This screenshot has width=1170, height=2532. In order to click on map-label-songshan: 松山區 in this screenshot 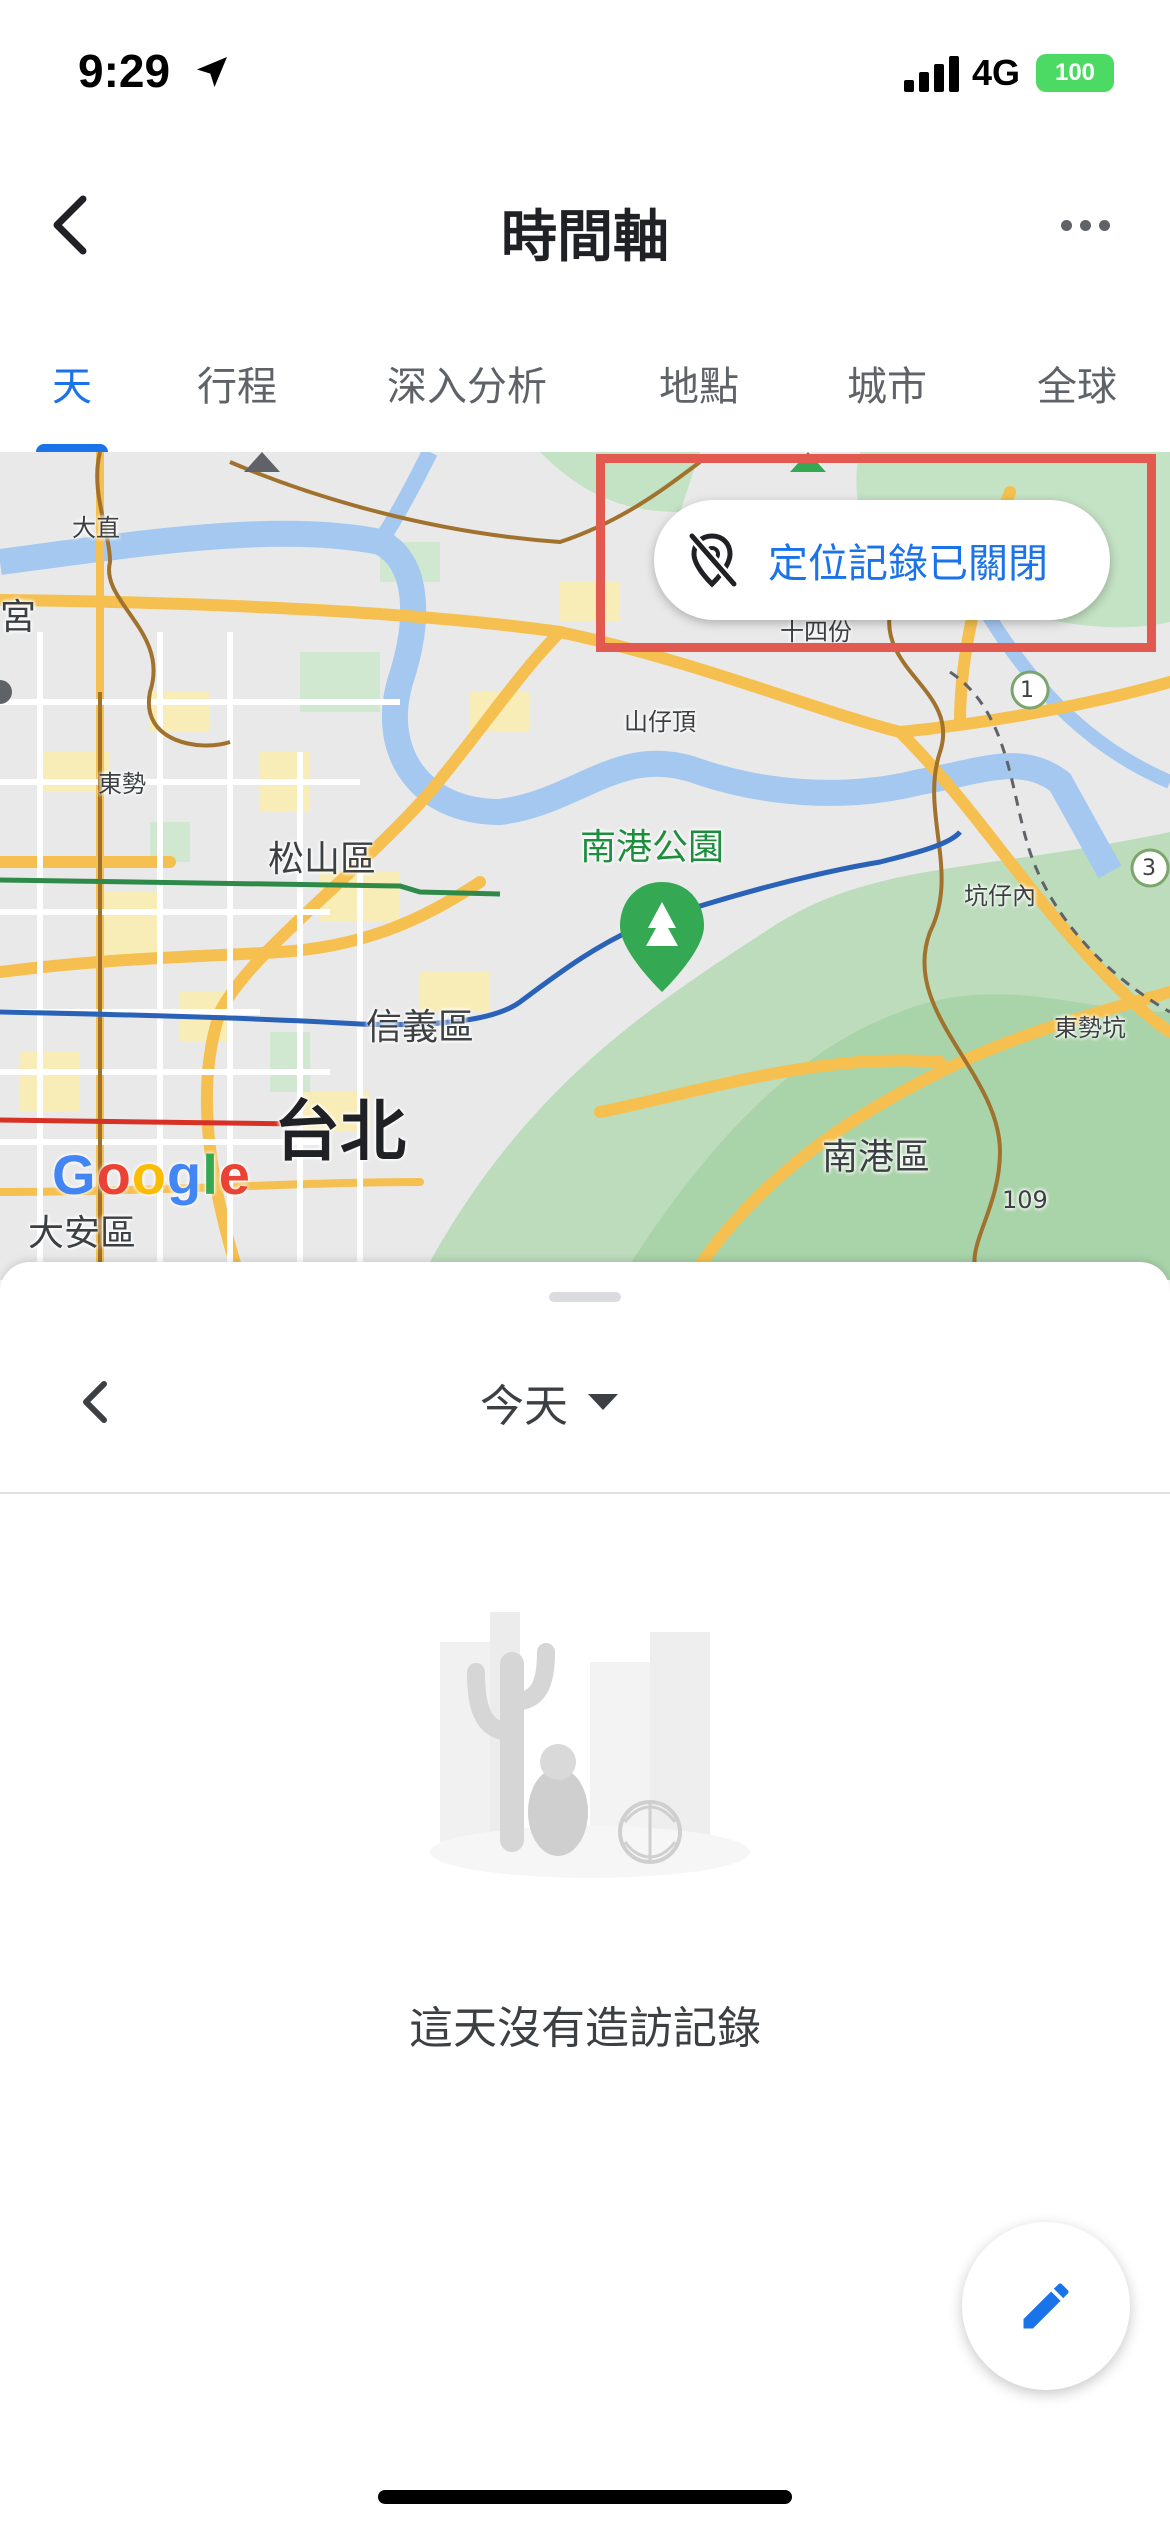, I will do `click(322, 859)`.